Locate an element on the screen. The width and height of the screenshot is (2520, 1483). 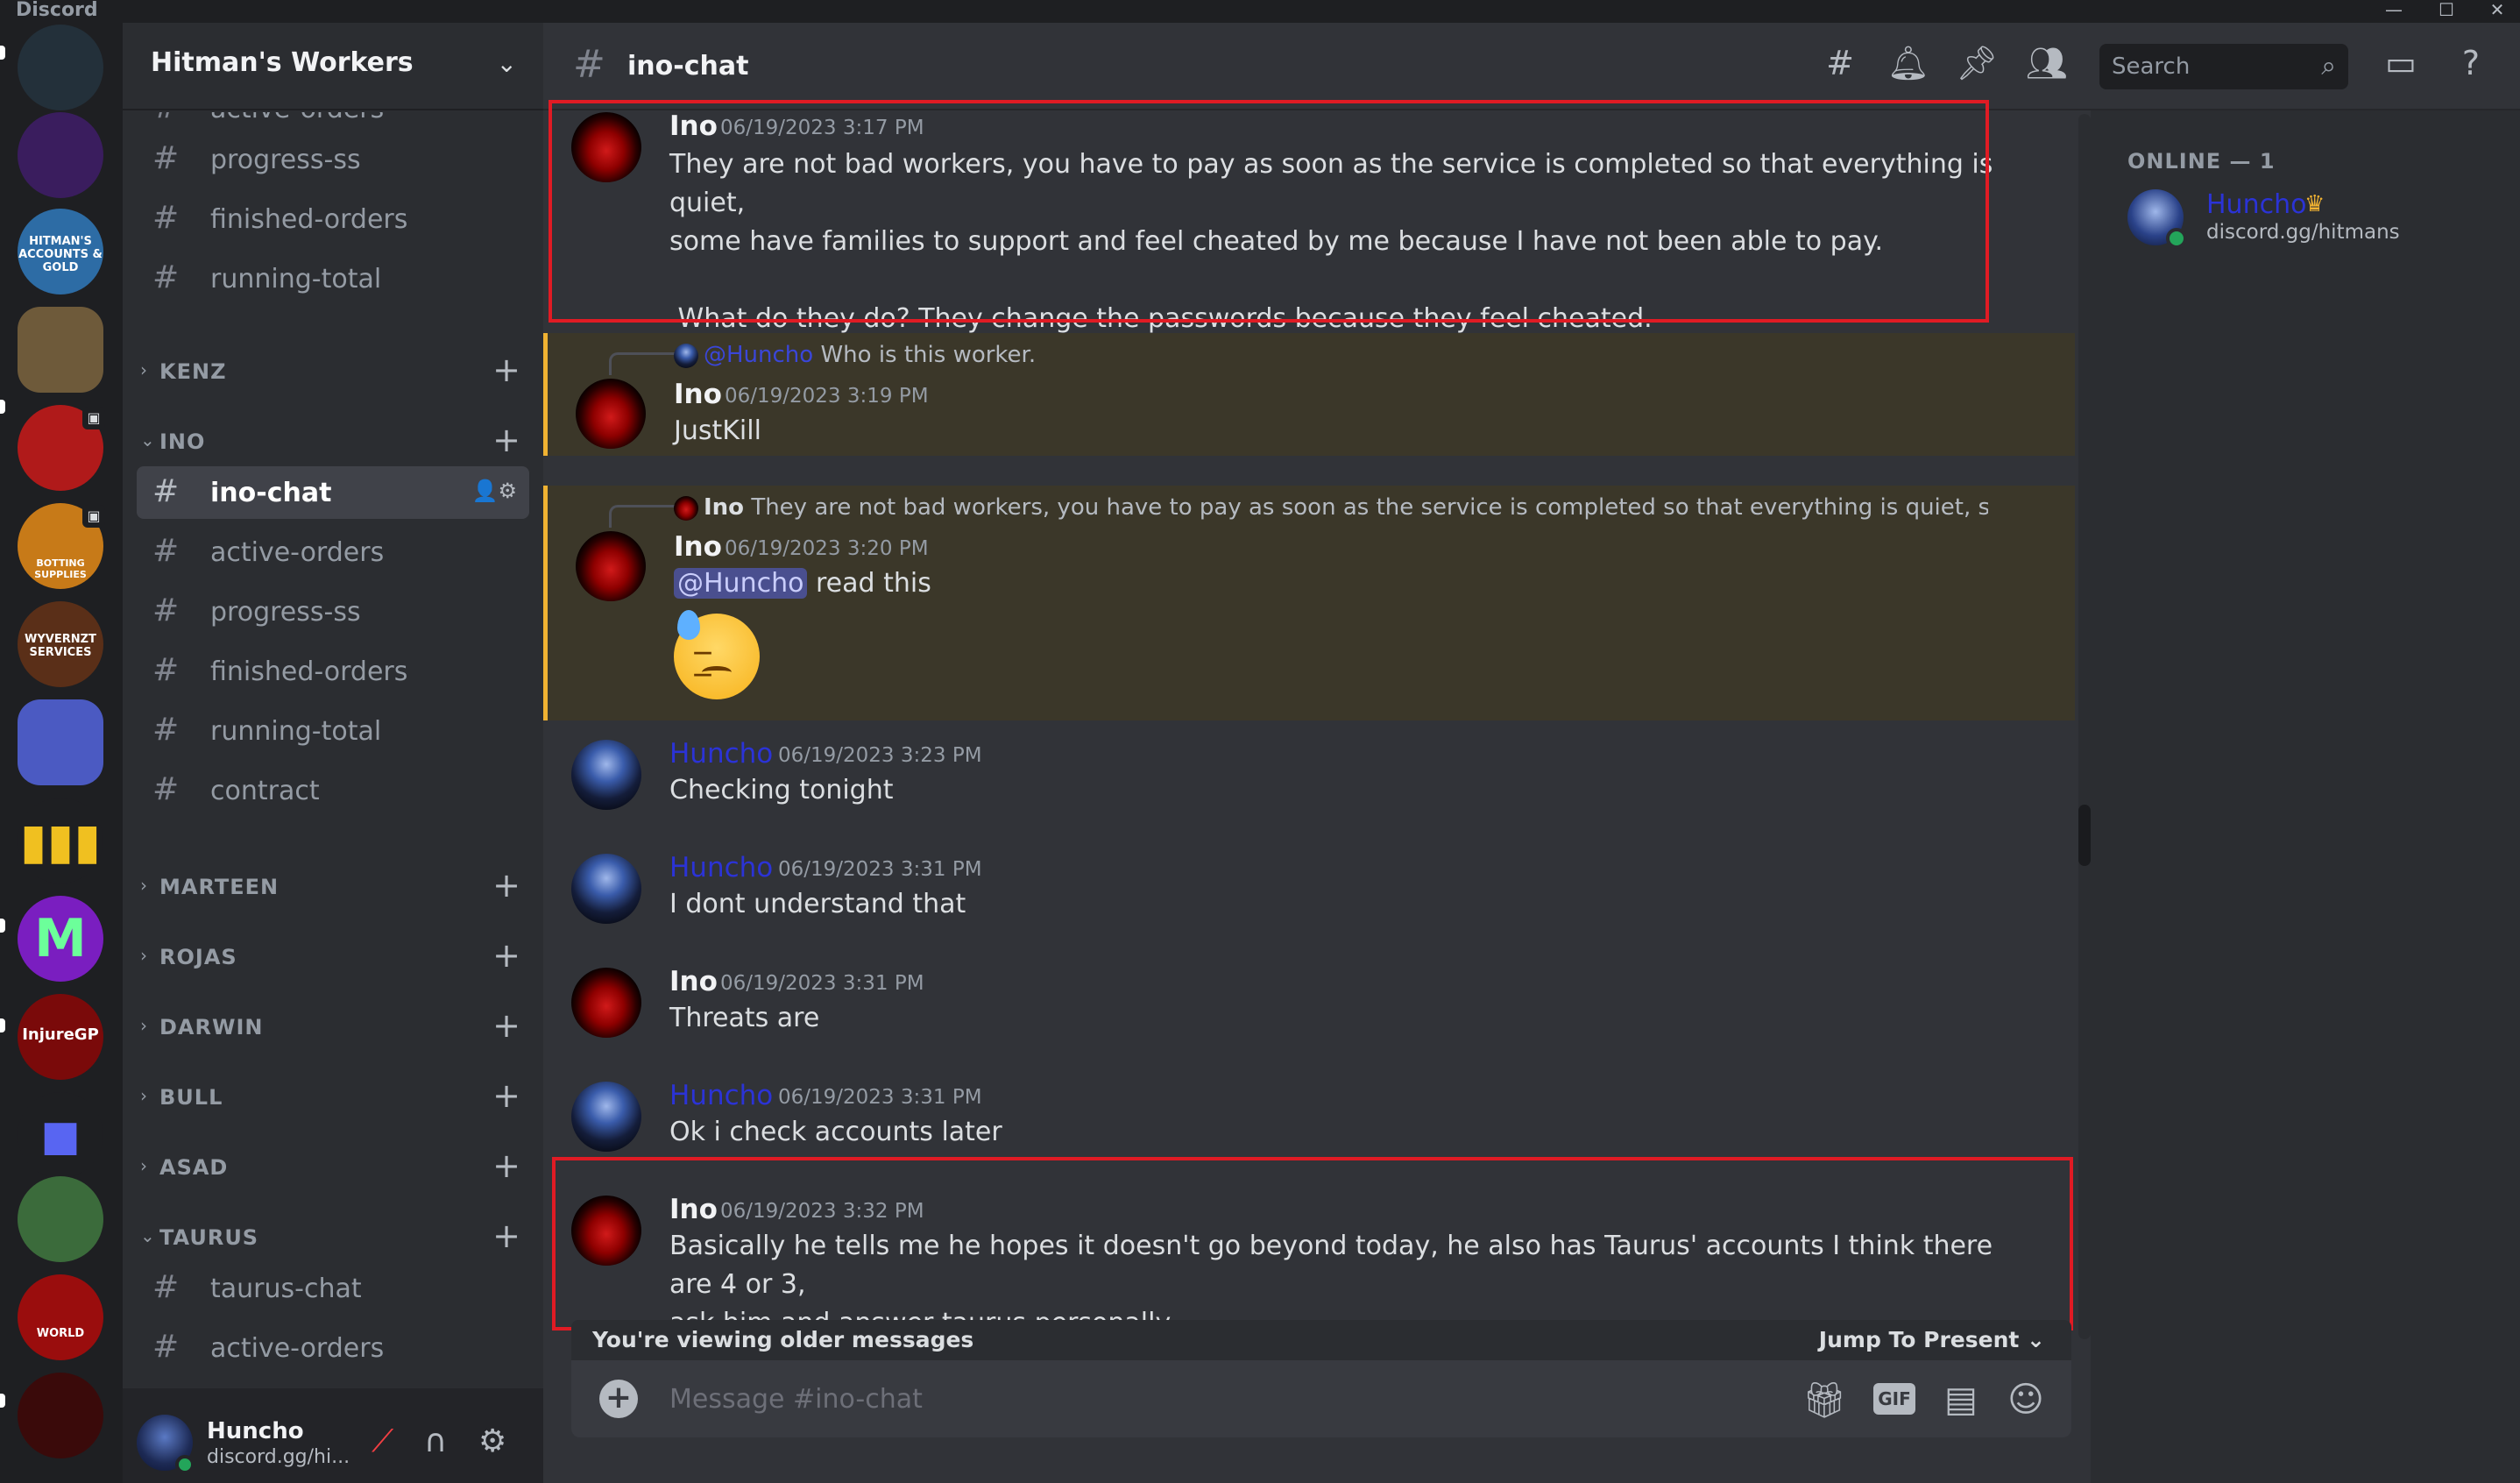
pin-icon: 📌︎ is located at coordinates (1977, 63).